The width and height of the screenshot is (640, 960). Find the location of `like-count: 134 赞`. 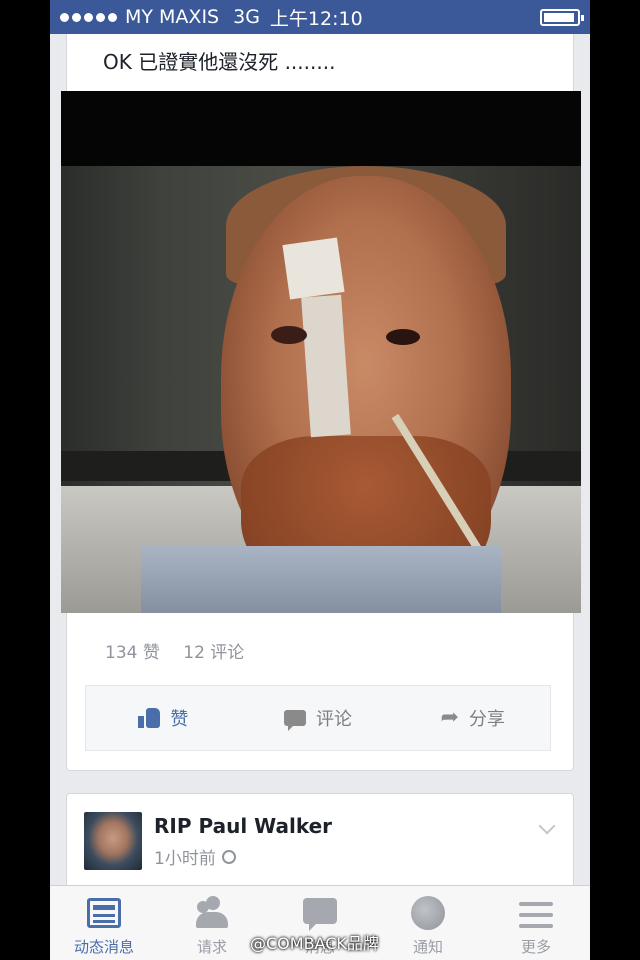

like-count: 134 赞 is located at coordinates (132, 653).